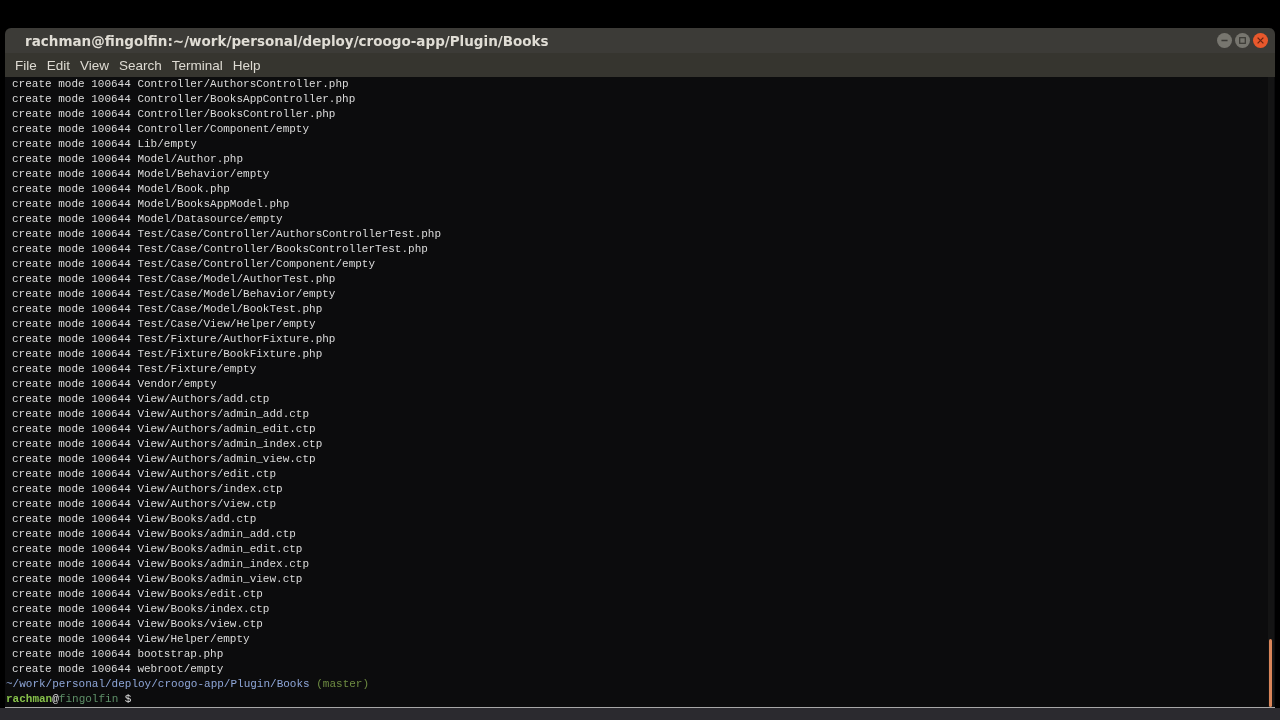 Image resolution: width=1280 pixels, height=720 pixels. I want to click on maximize-icon, so click(1242, 40).